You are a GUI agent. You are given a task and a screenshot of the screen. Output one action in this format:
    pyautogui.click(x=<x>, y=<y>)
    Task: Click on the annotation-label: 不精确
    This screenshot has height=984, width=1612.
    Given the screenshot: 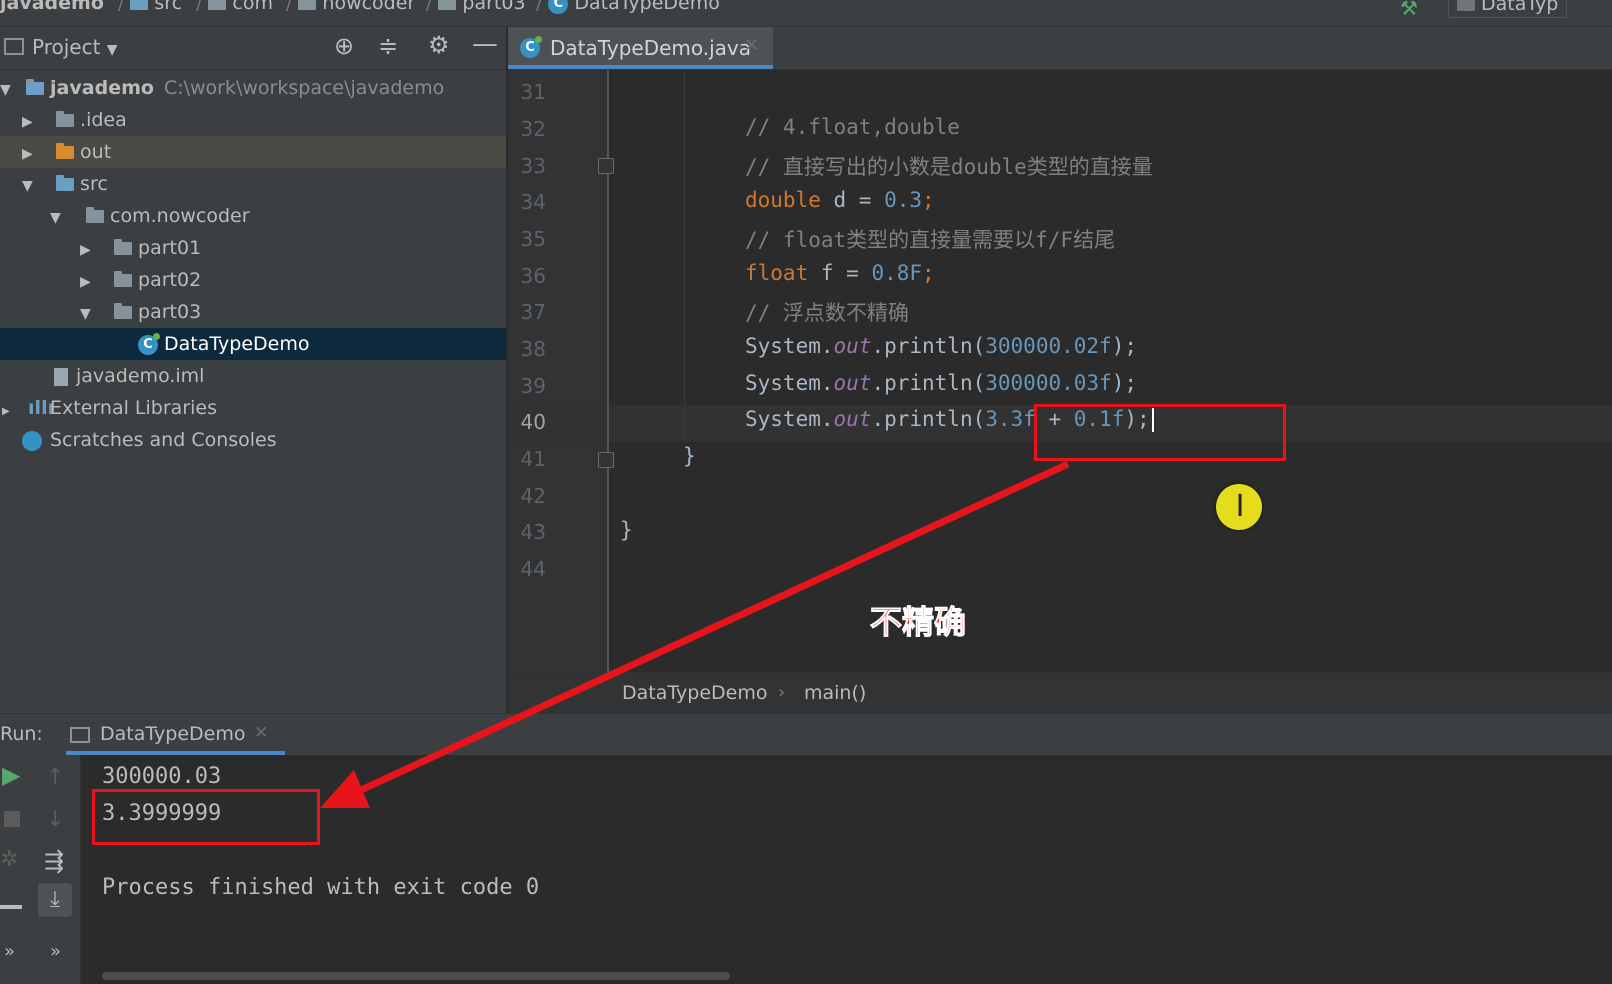 What is the action you would take?
    pyautogui.click(x=918, y=622)
    